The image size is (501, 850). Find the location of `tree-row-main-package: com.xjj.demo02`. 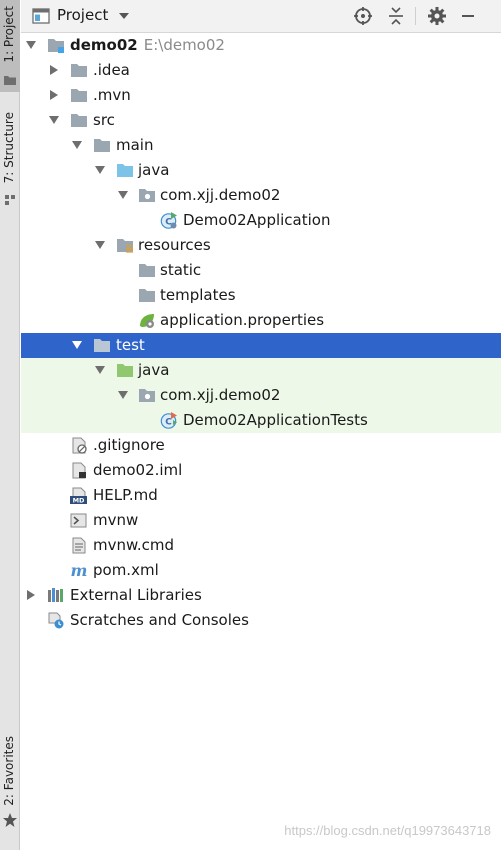

tree-row-main-package: com.xjj.demo02 is located at coordinates (261, 195).